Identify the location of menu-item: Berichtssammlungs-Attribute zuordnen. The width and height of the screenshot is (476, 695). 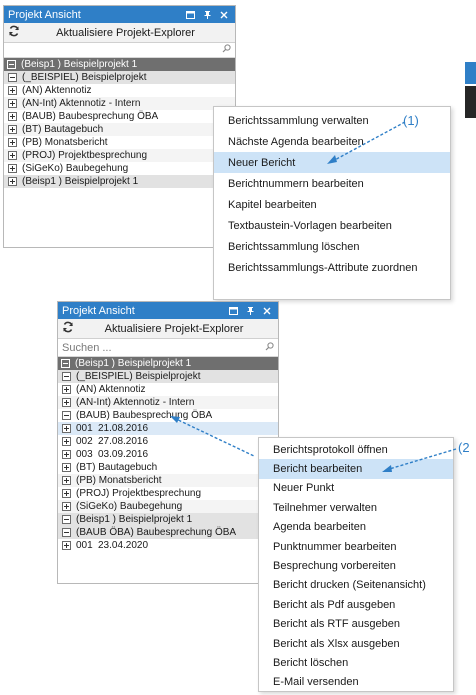
(332, 267).